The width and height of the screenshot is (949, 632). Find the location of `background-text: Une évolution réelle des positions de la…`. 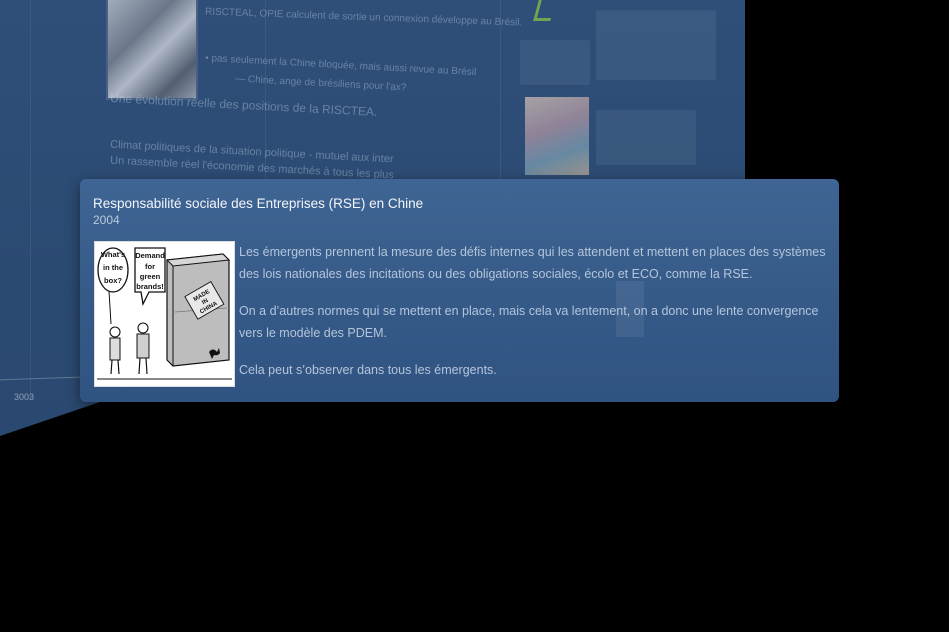

background-text: Une évolution réelle des positions de la… is located at coordinates (243, 105).